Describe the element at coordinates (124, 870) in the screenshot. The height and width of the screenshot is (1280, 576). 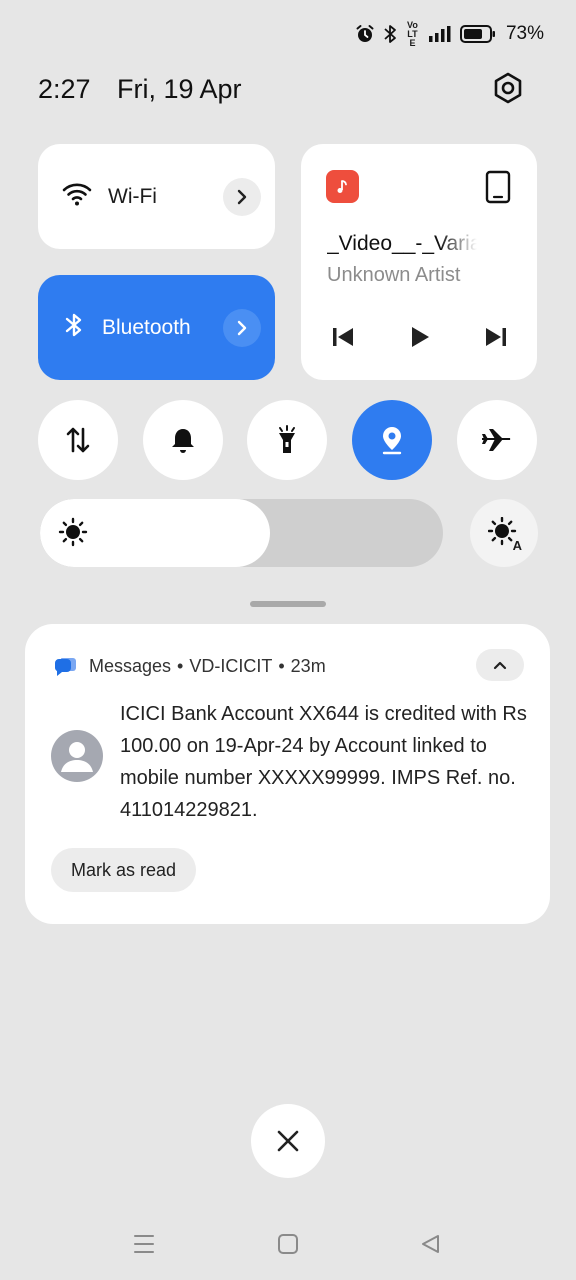
I see `mark-as-read-button: Mark as read` at that location.